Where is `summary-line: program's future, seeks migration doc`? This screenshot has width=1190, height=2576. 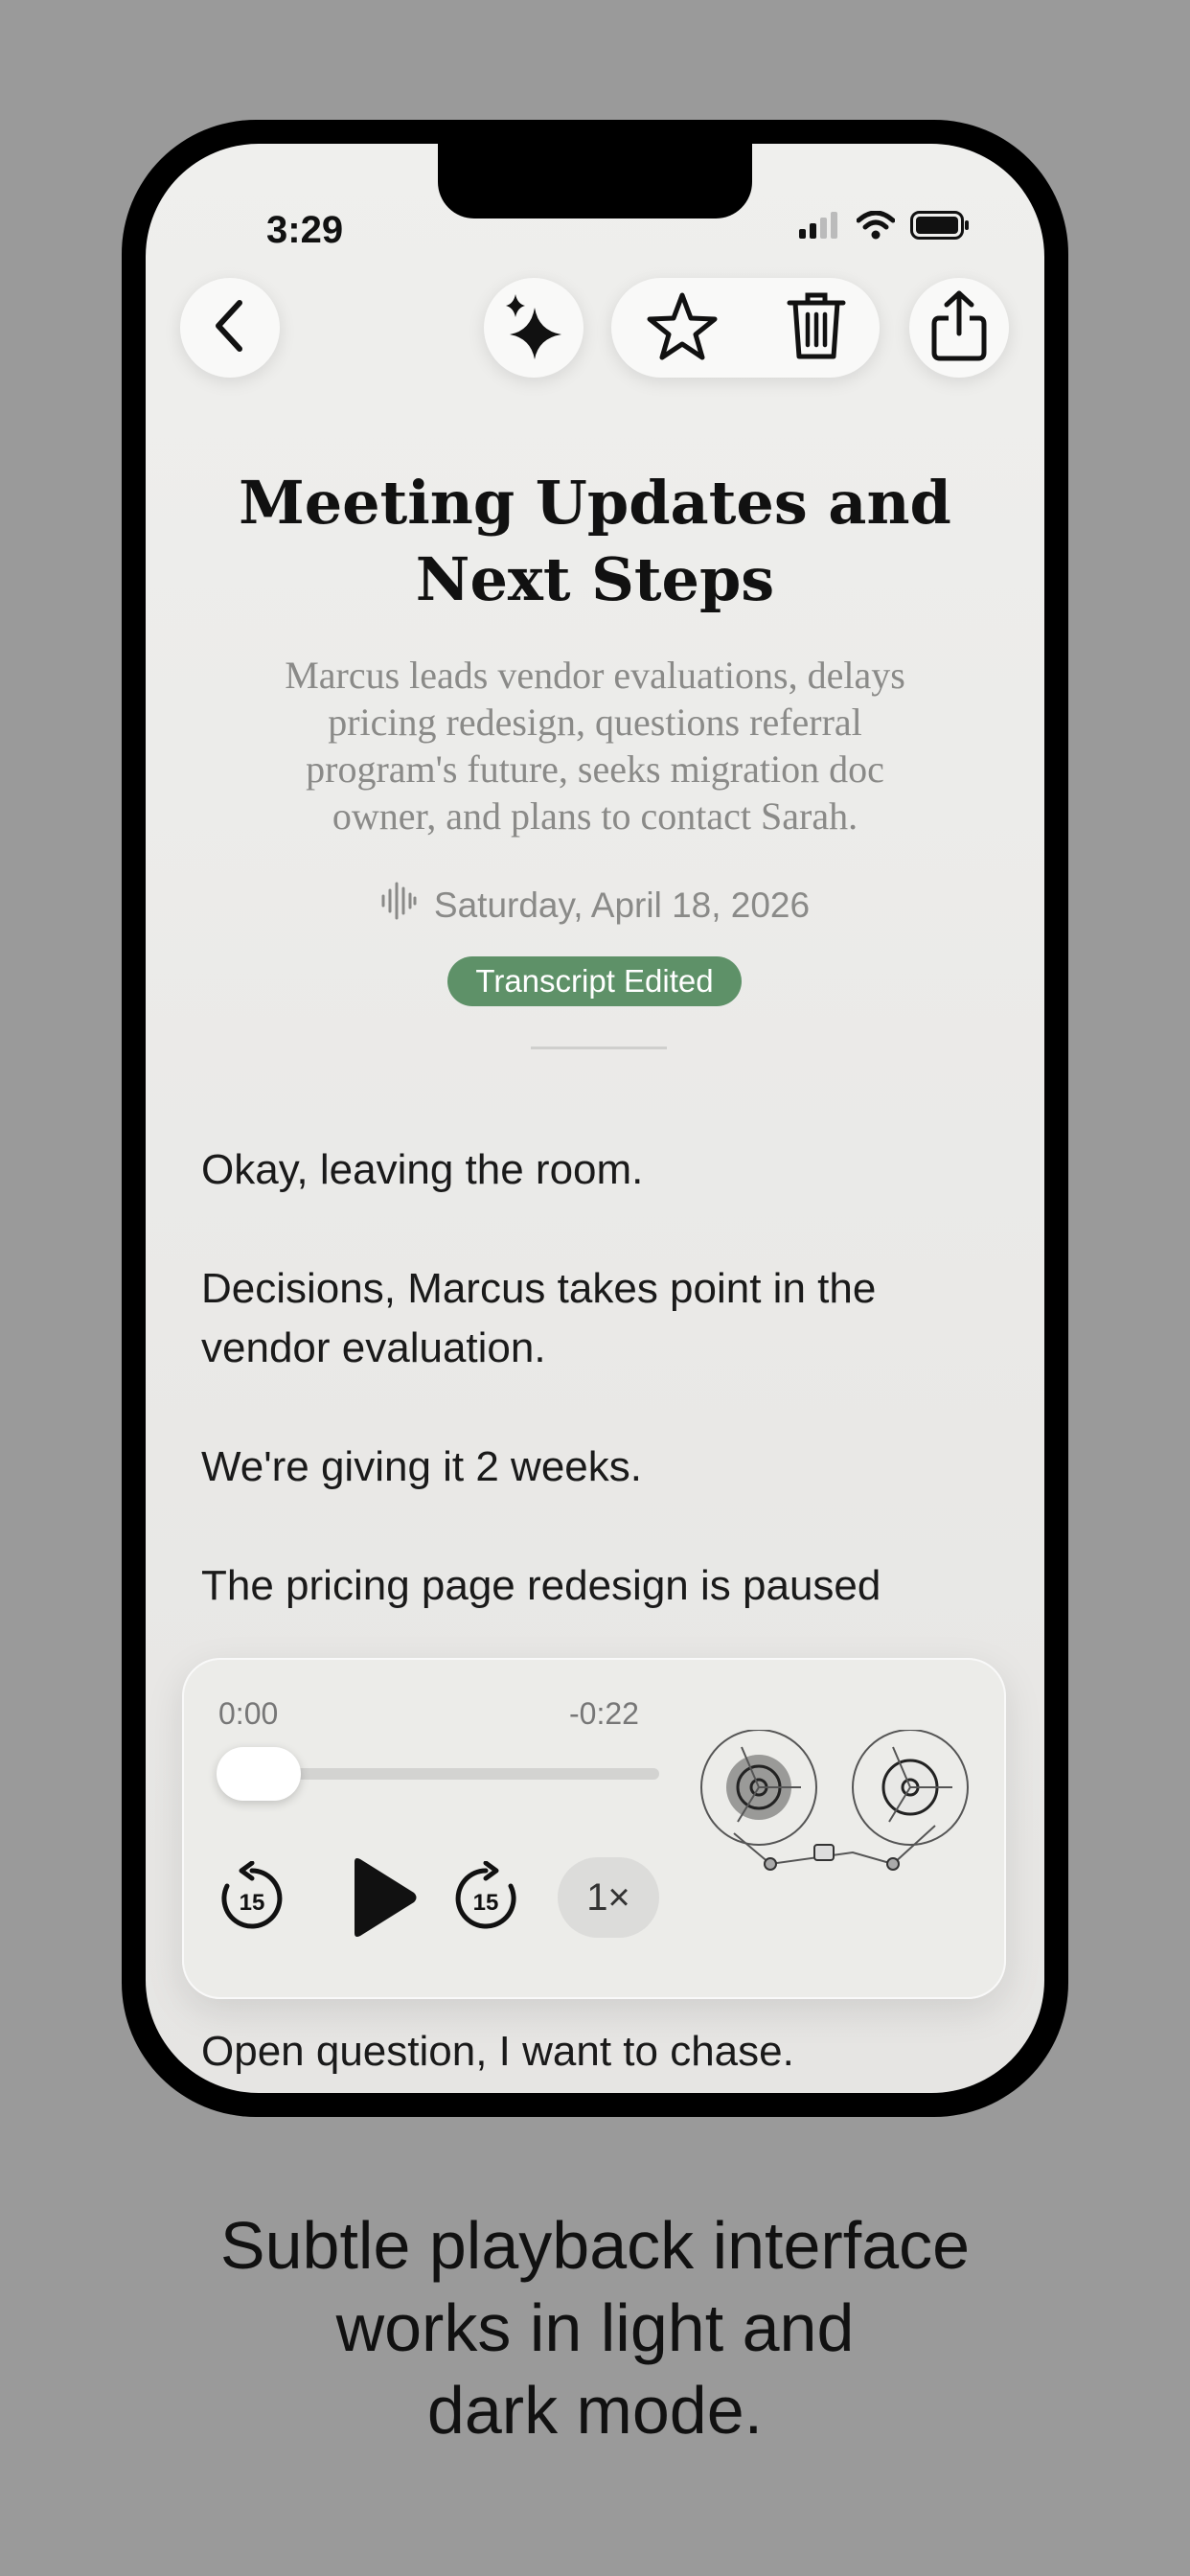 summary-line: program's future, seeks migration doc is located at coordinates (595, 769).